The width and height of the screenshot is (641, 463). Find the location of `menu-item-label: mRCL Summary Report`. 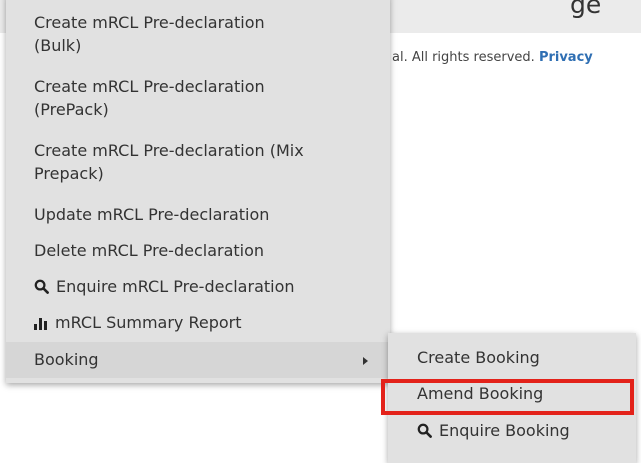

menu-item-label: mRCL Summary Report is located at coordinates (148, 322).